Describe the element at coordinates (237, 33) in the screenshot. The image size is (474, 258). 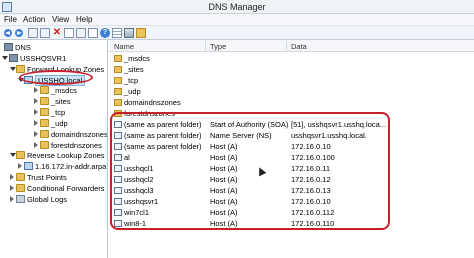
I see `toolbar: ✕ ?` at that location.